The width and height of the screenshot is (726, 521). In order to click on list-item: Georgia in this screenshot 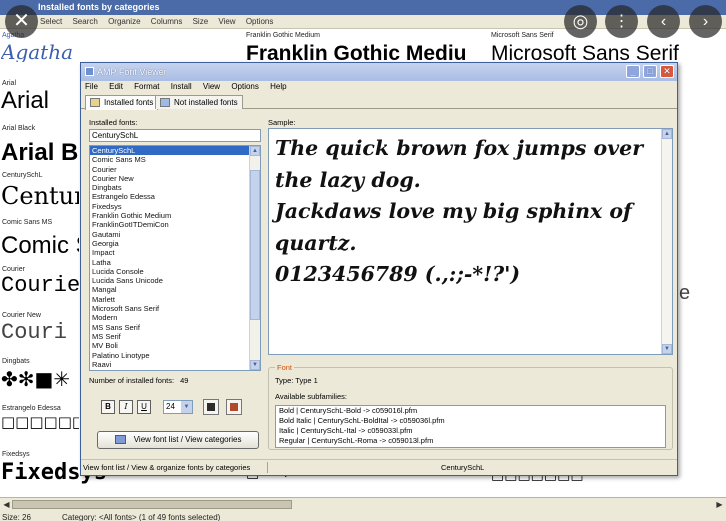, I will do `click(175, 243)`.